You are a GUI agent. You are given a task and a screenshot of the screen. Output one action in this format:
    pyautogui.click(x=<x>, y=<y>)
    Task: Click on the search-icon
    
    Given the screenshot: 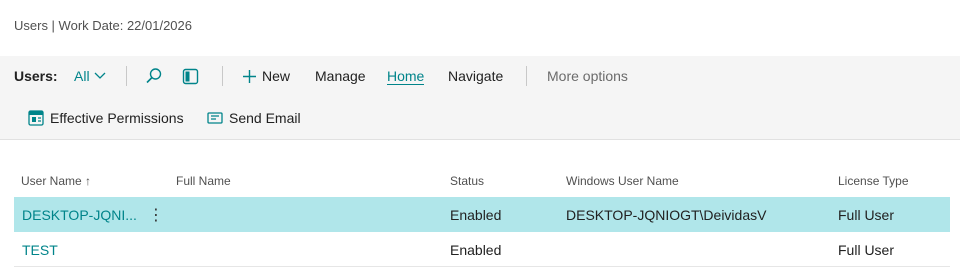 What is the action you would take?
    pyautogui.click(x=154, y=76)
    